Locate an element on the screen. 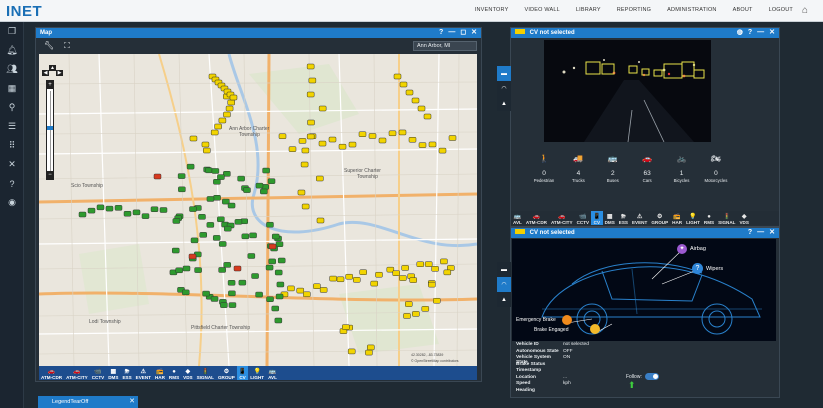 This screenshot has width=823, height=408. nav-reporting: REPORTING is located at coordinates (634, 10).